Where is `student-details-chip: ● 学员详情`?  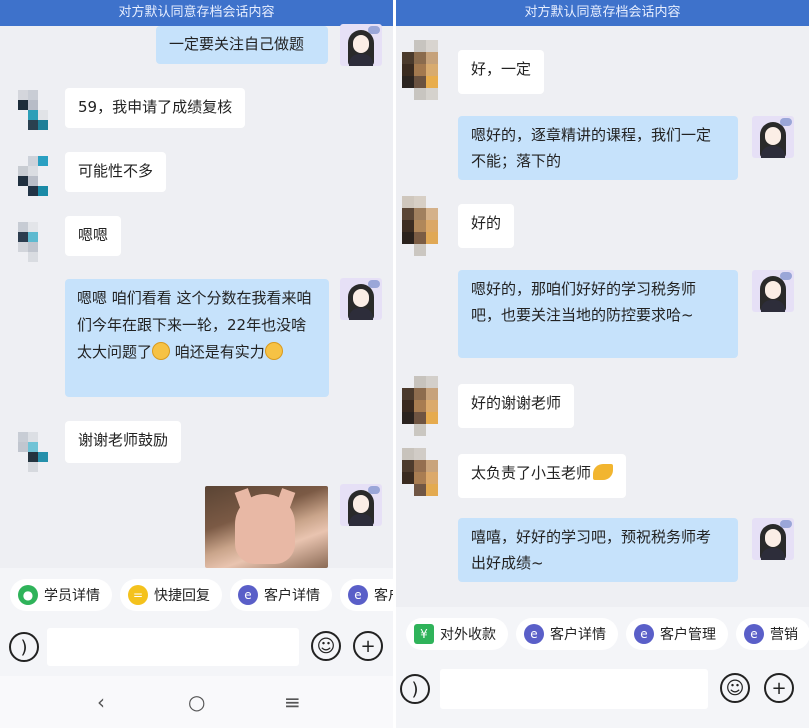 student-details-chip: ● 学员详情 is located at coordinates (61, 595).